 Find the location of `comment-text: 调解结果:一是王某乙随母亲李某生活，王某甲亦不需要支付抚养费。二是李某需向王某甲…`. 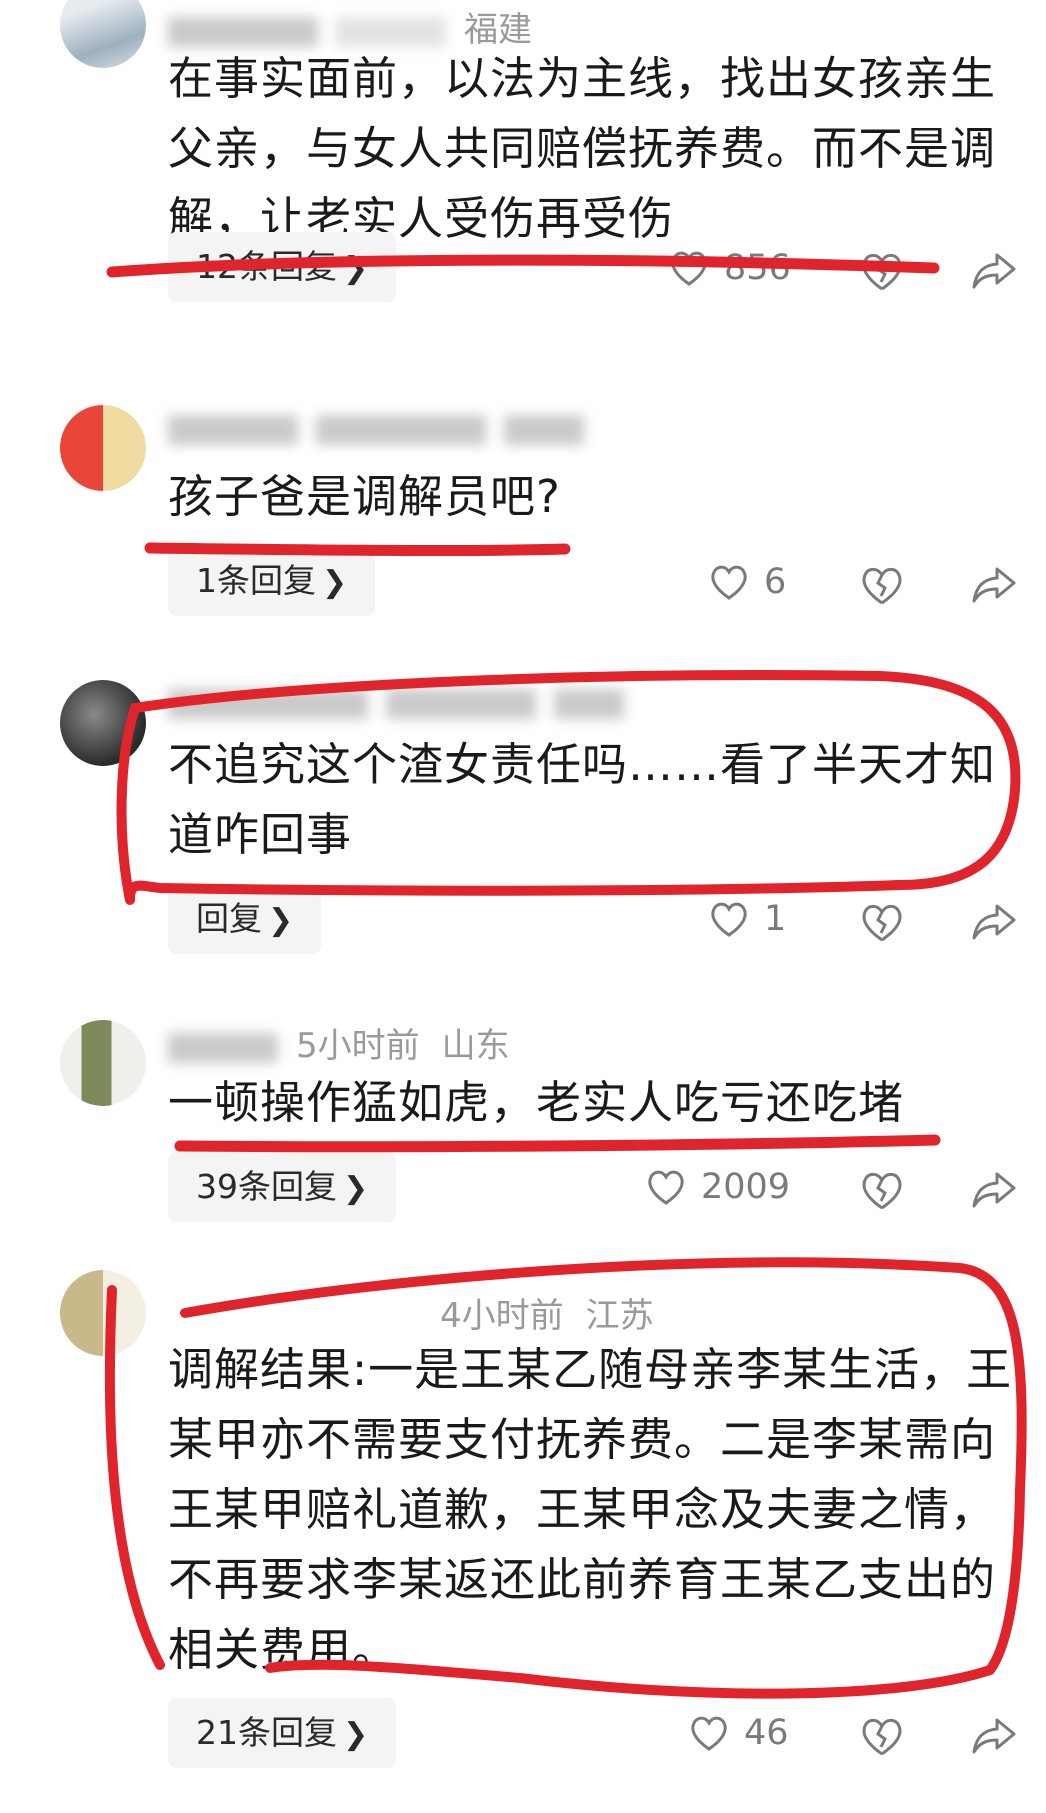

comment-text: 调解结果:一是王某乙随母亲李某生活，王某甲亦不需要支付抚养费。二是李某需向王某甲… is located at coordinates (590, 1509).